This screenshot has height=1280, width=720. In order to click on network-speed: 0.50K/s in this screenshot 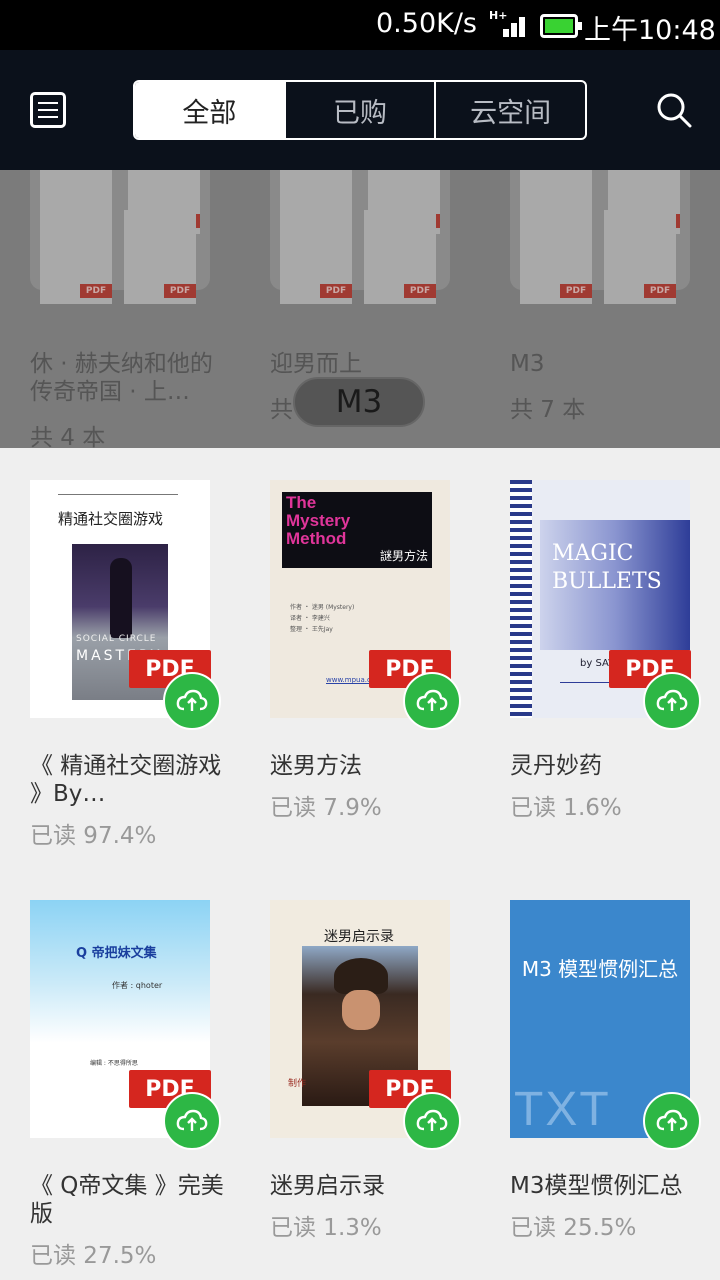, I will do `click(426, 23)`.